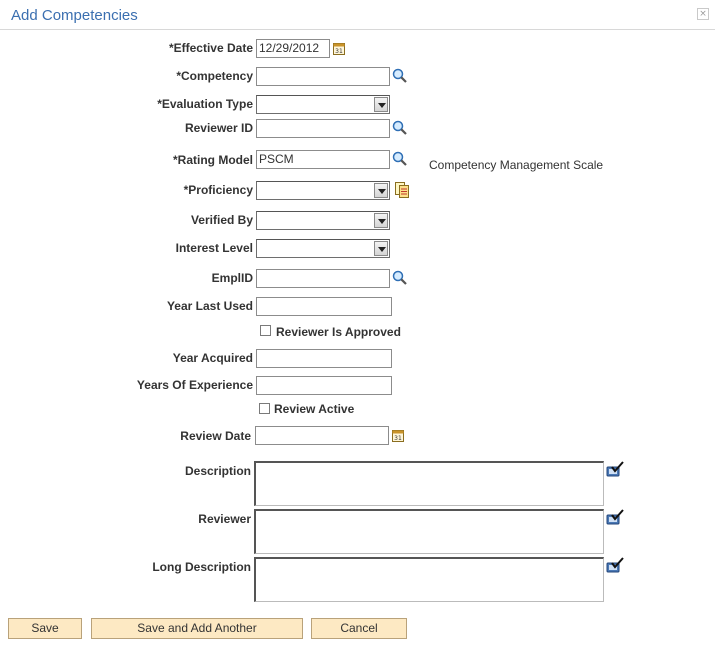 The height and width of the screenshot is (647, 715). What do you see at coordinates (232, 278) in the screenshot?
I see `emplid-label: EmplID` at bounding box center [232, 278].